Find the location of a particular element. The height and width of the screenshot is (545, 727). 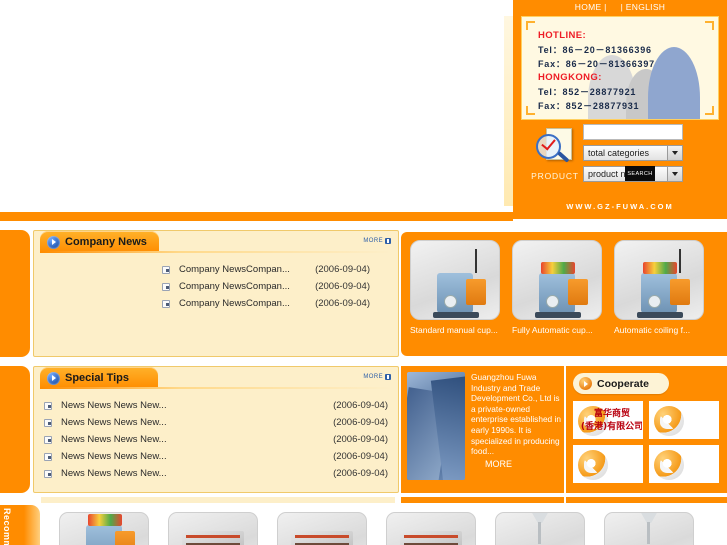

search-button: SEARCH is located at coordinates (640, 173).